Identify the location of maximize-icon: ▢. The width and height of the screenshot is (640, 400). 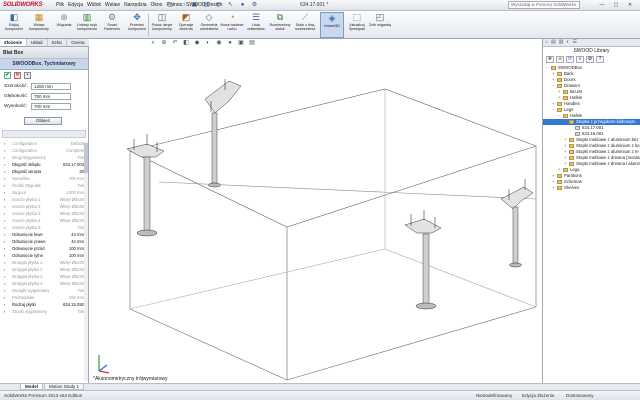
(616, 5).